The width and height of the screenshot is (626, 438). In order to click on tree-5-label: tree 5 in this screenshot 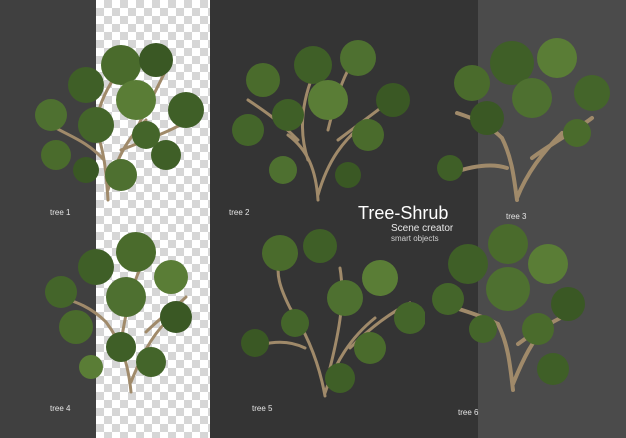, I will do `click(262, 408)`.